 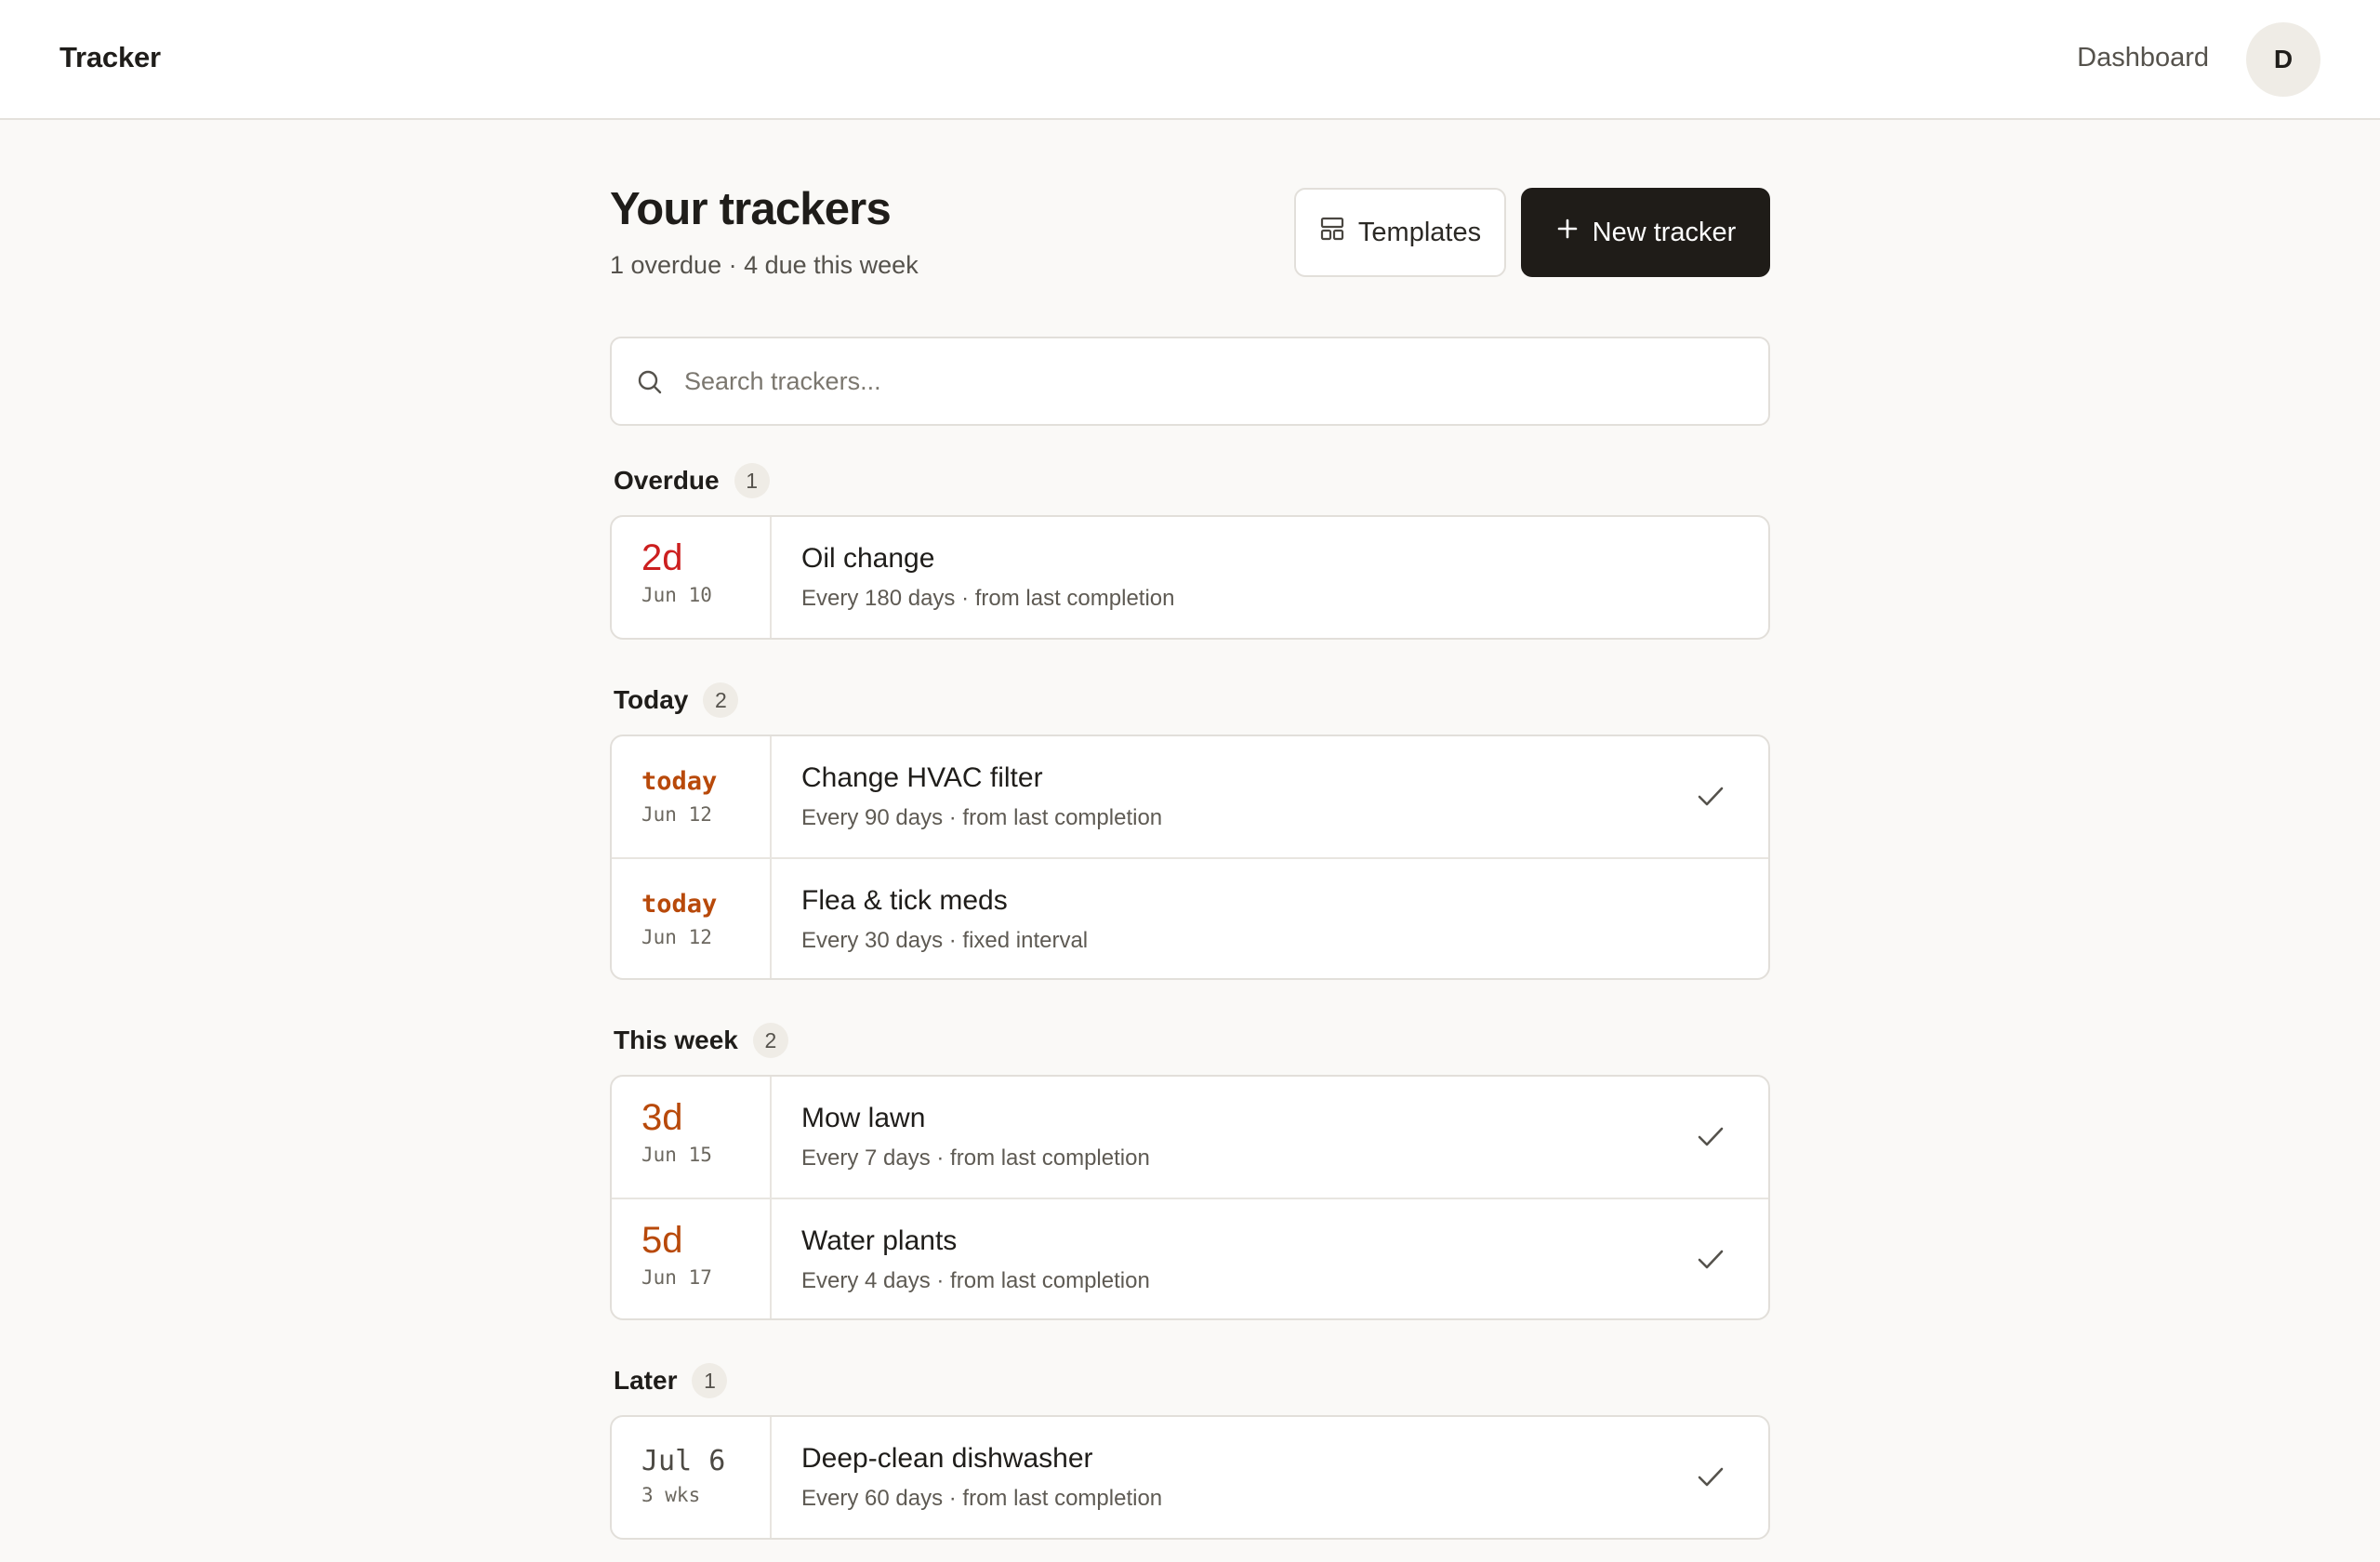 I want to click on due-cell: 2d Jun 10, so click(x=692, y=578).